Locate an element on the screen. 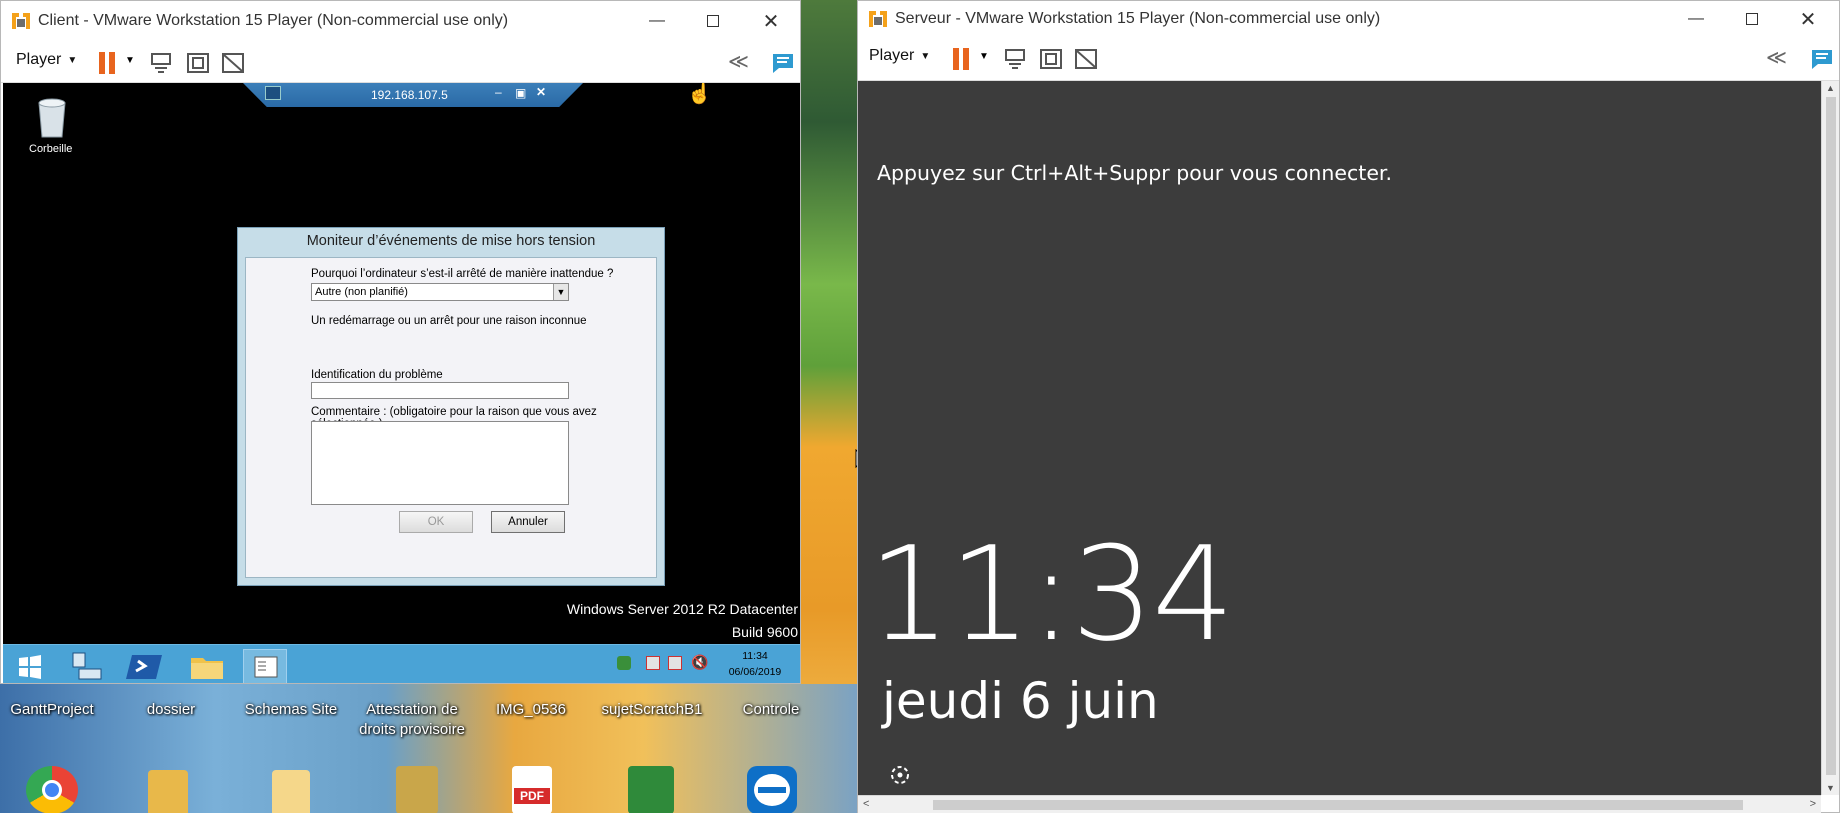  recycle-bin-label: Corbeille is located at coordinates (51, 149).